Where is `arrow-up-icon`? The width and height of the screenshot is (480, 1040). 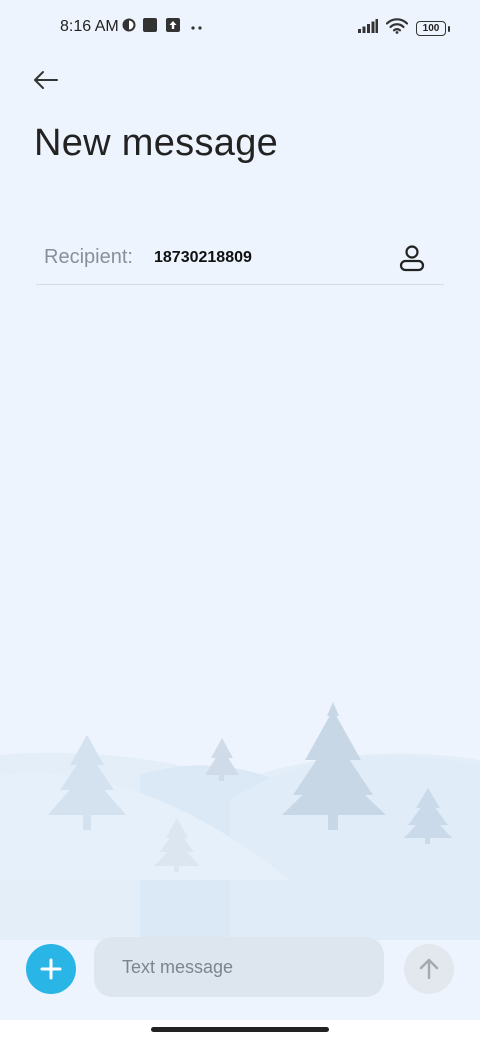 arrow-up-icon is located at coordinates (429, 969).